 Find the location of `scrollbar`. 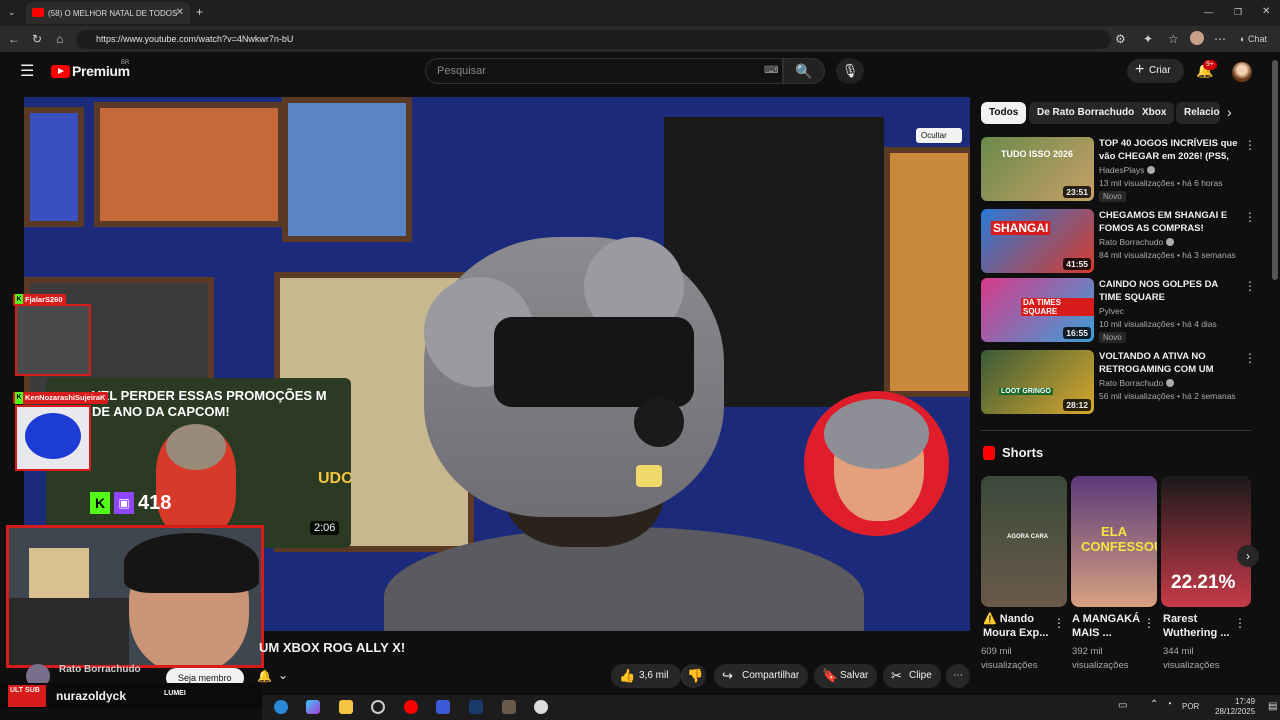

scrollbar is located at coordinates (1275, 170).